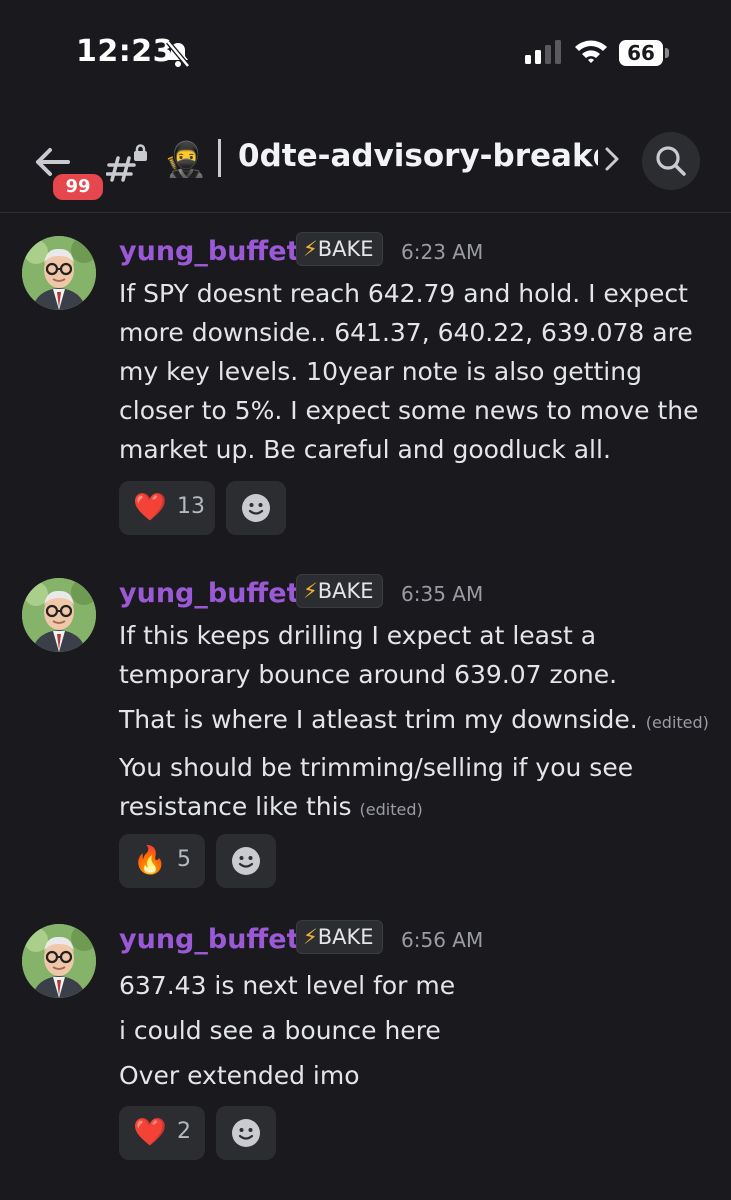  Describe the element at coordinates (127, 166) in the screenshot. I see `locked-channel-icon` at that location.